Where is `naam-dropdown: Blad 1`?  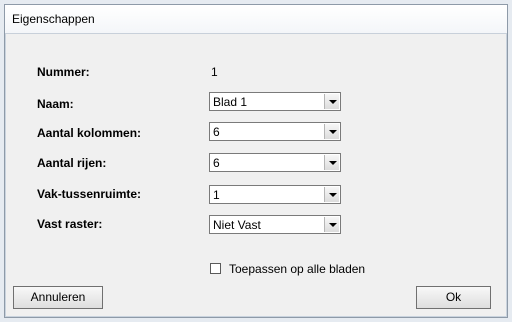 naam-dropdown: Blad 1 is located at coordinates (275, 101).